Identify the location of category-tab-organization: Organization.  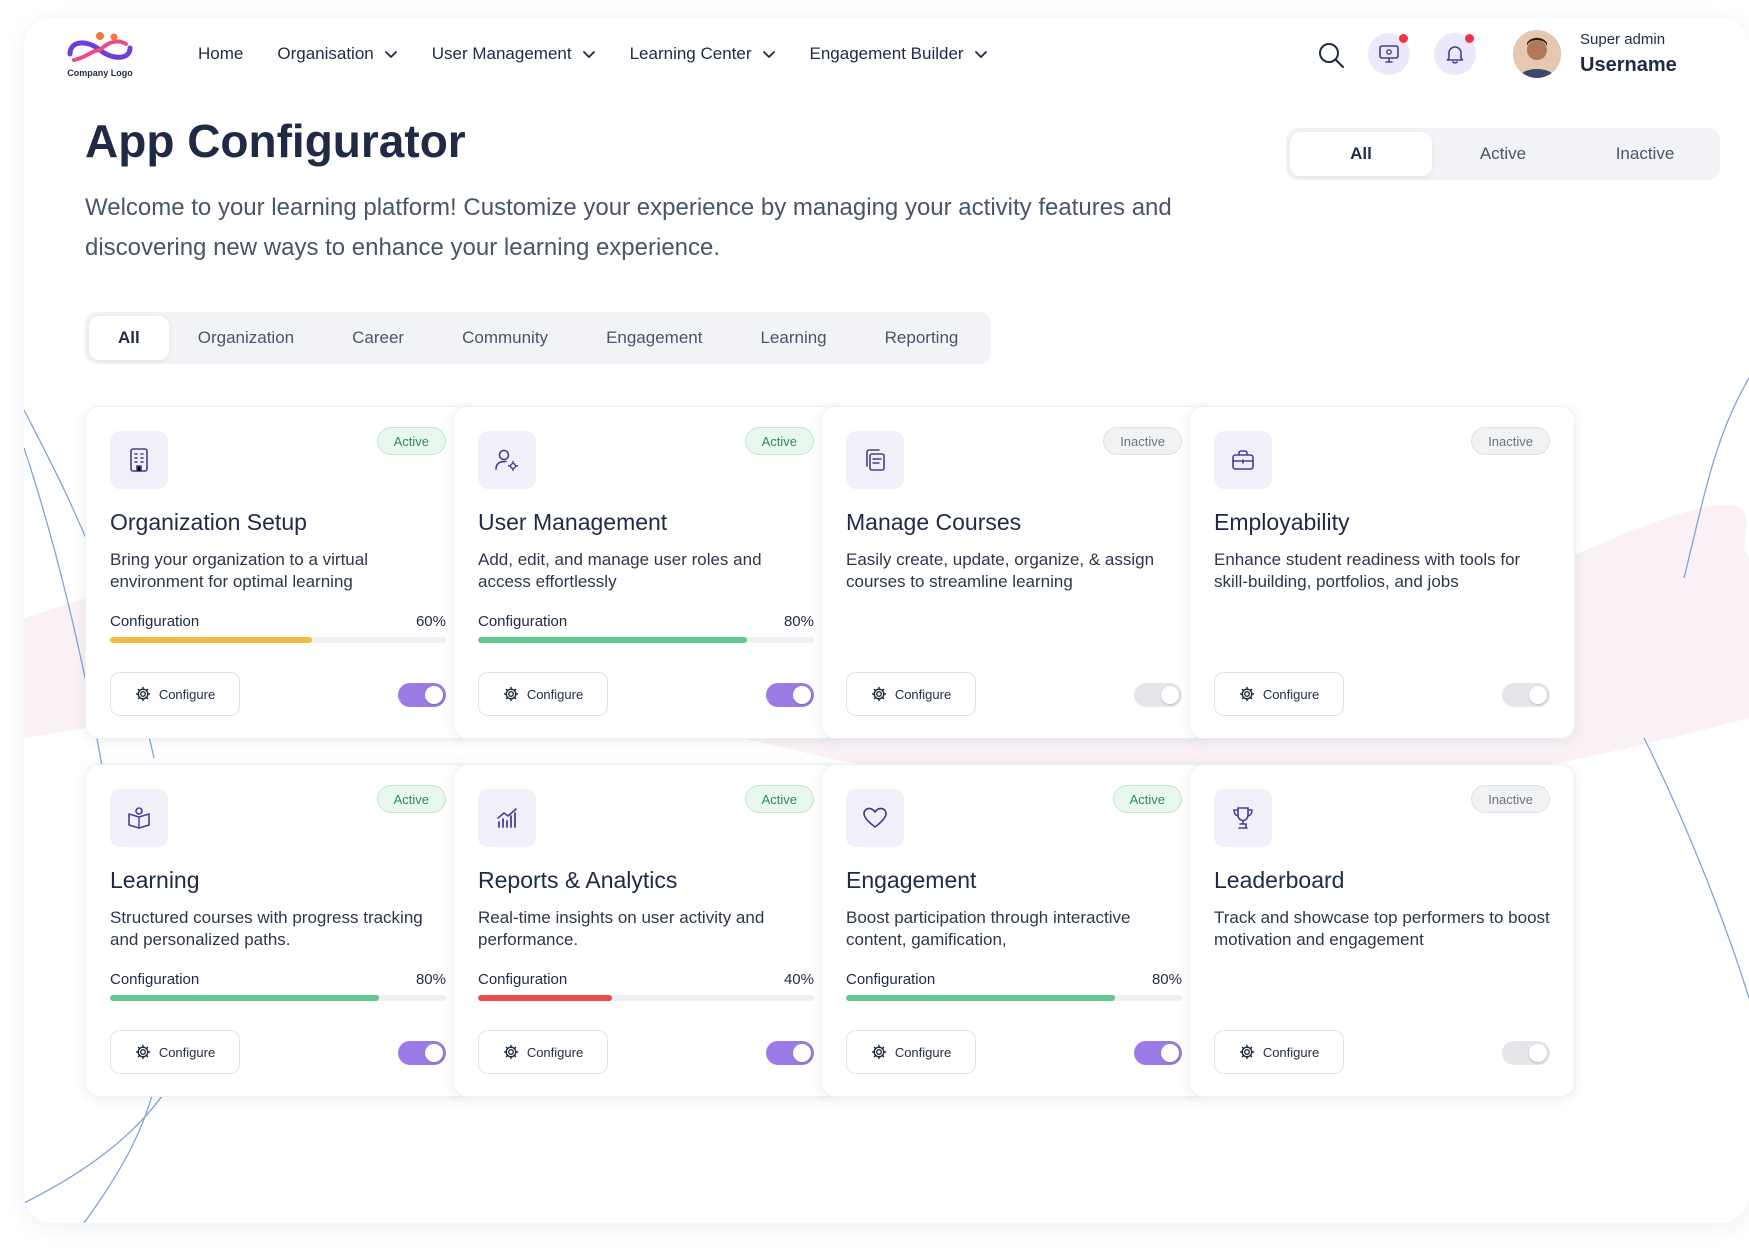
(246, 338).